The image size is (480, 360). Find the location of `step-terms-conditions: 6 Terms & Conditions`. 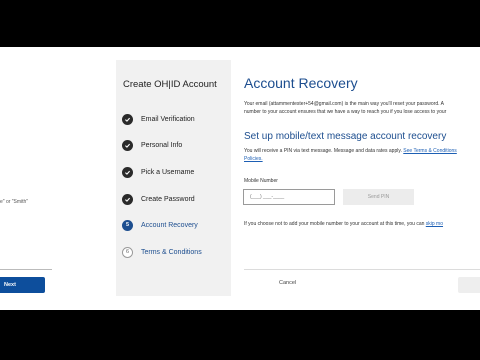

step-terms-conditions: 6 Terms & Conditions is located at coordinates (162, 252).